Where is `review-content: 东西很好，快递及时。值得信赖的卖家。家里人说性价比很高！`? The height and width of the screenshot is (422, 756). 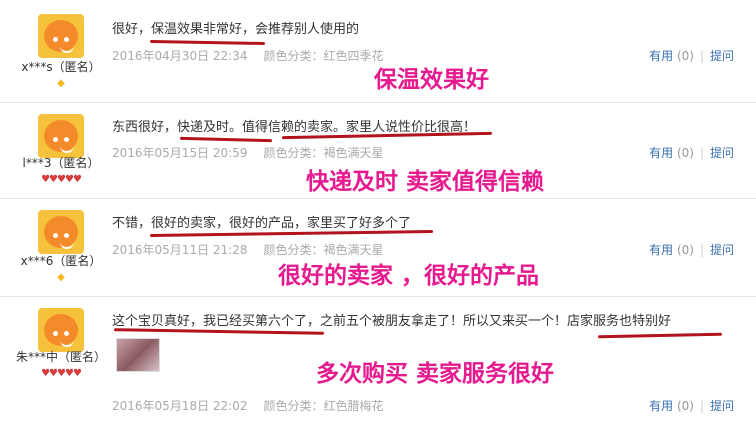
review-content: 东西很好，快递及时。值得信赖的卖家。家里人说性价比很高！ is located at coordinates (294, 127).